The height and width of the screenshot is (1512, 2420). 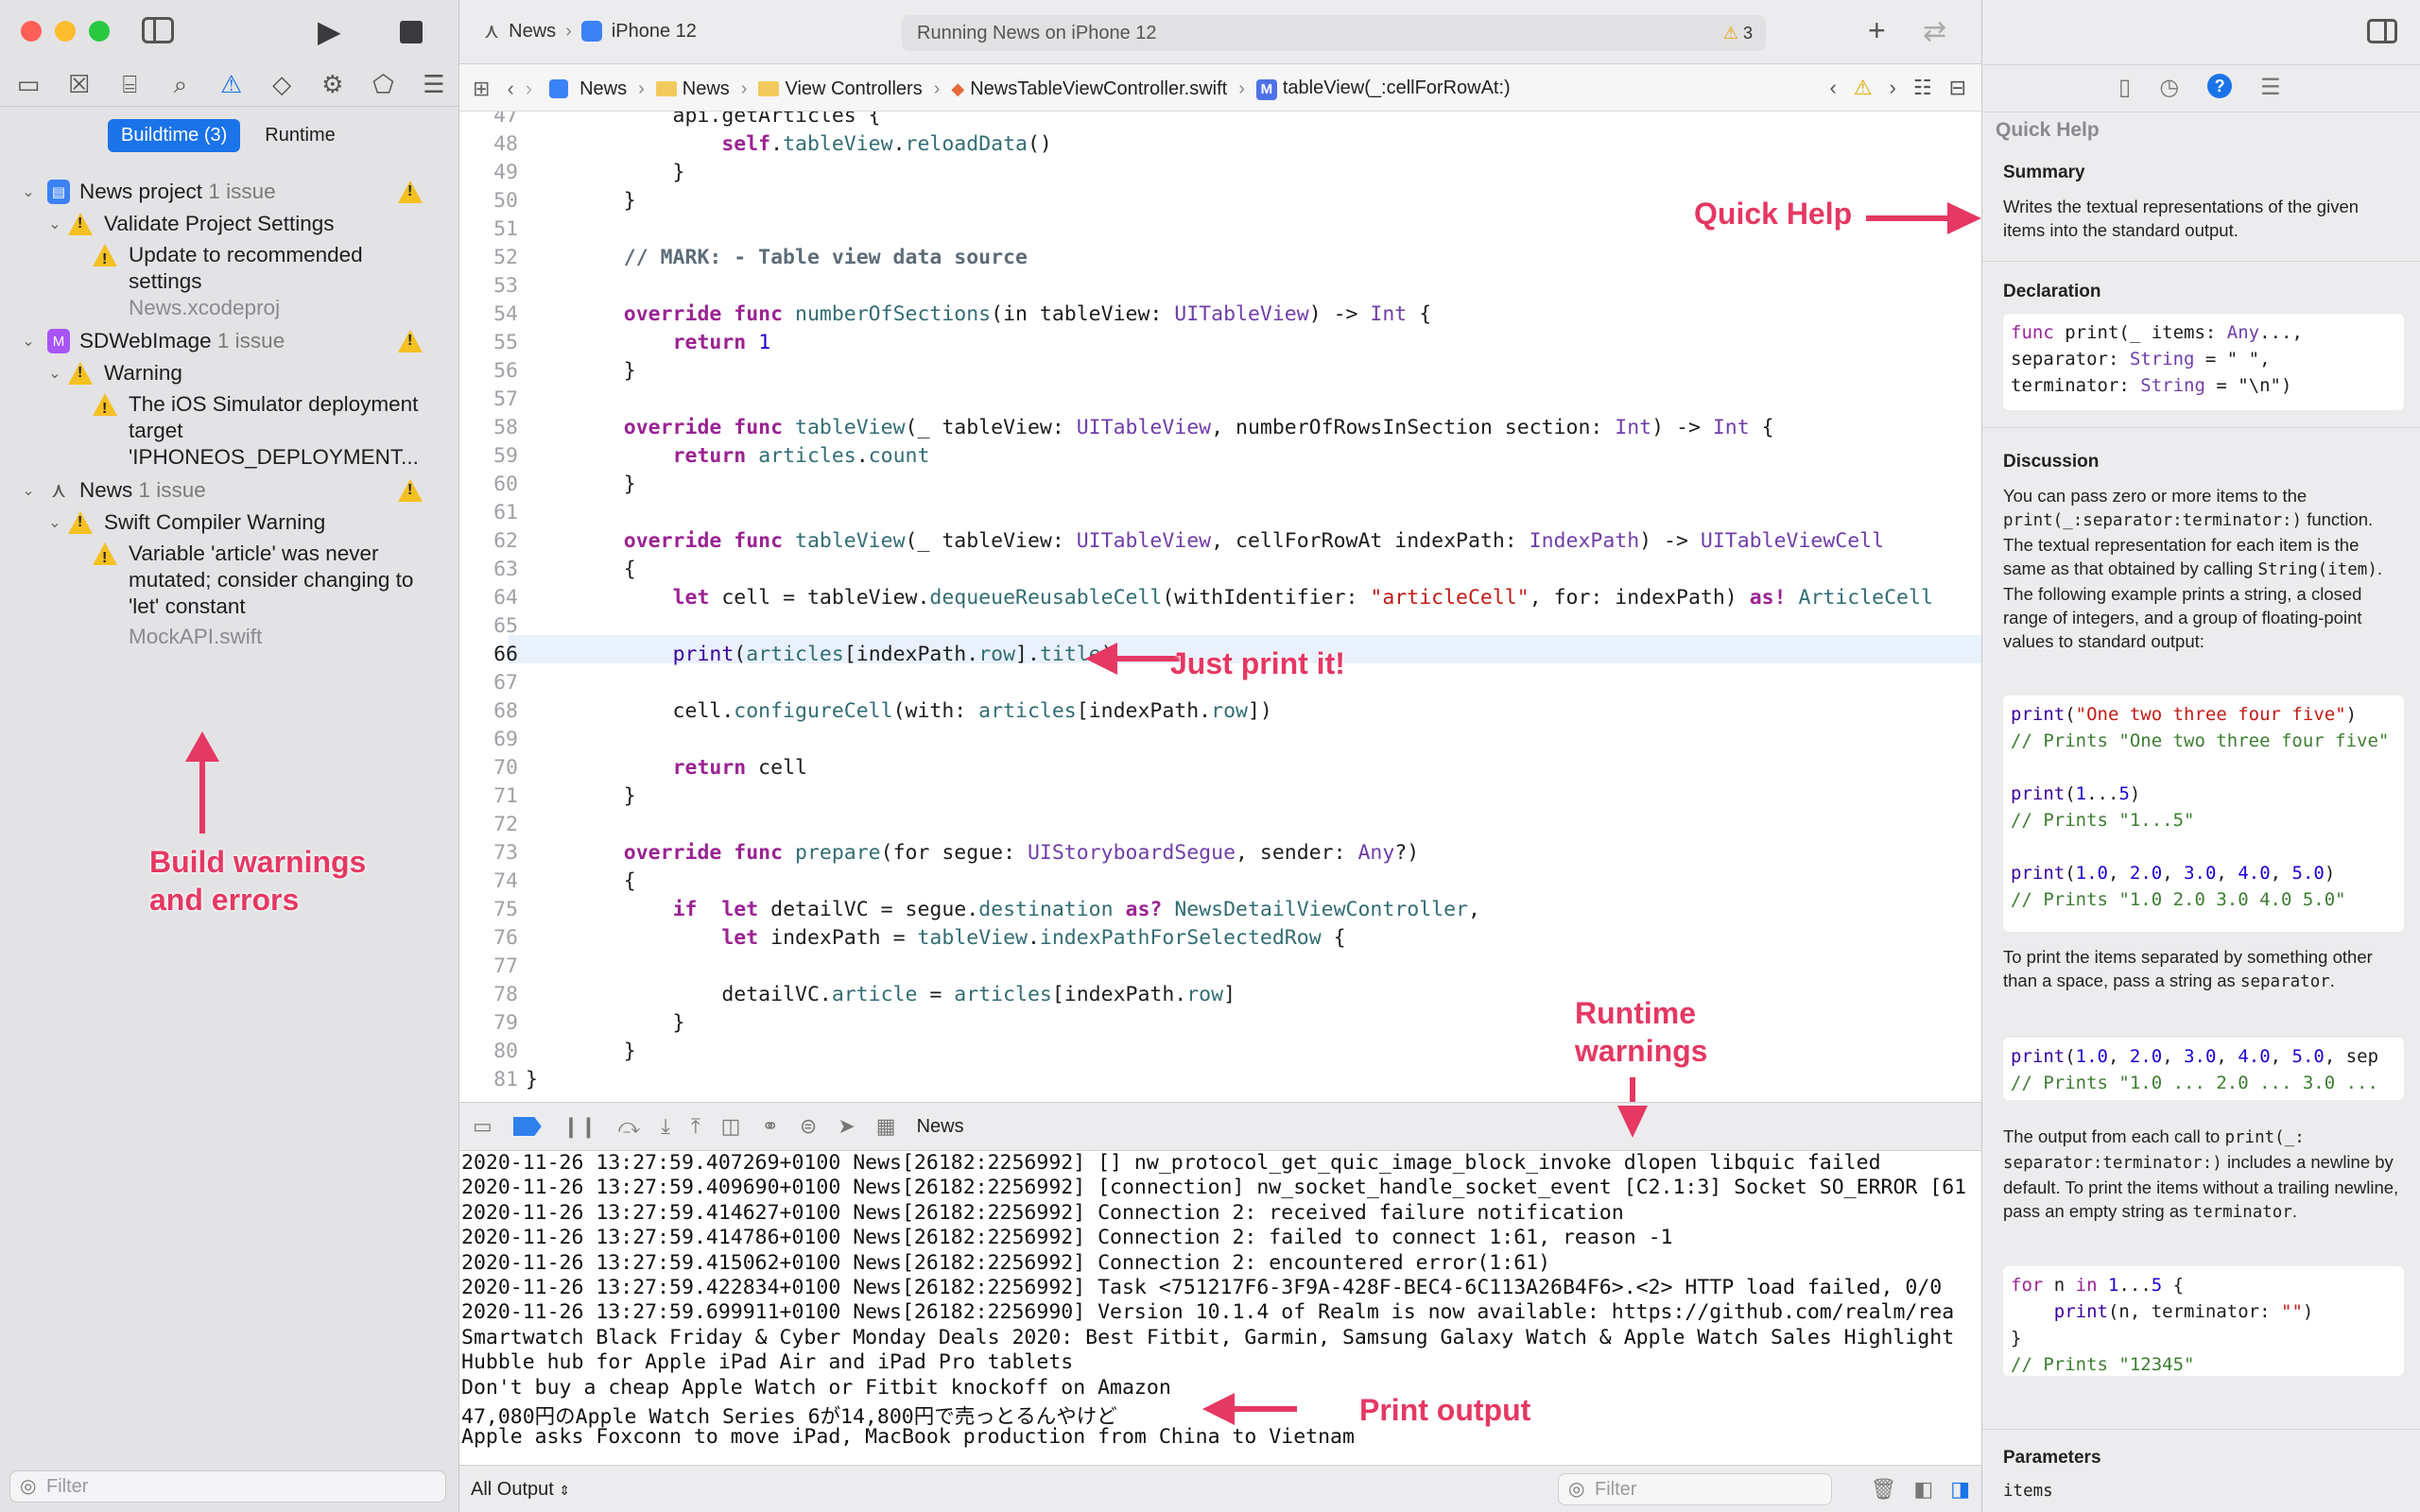 What do you see at coordinates (28, 85) in the screenshot?
I see `project-navigator-icon: ▭` at bounding box center [28, 85].